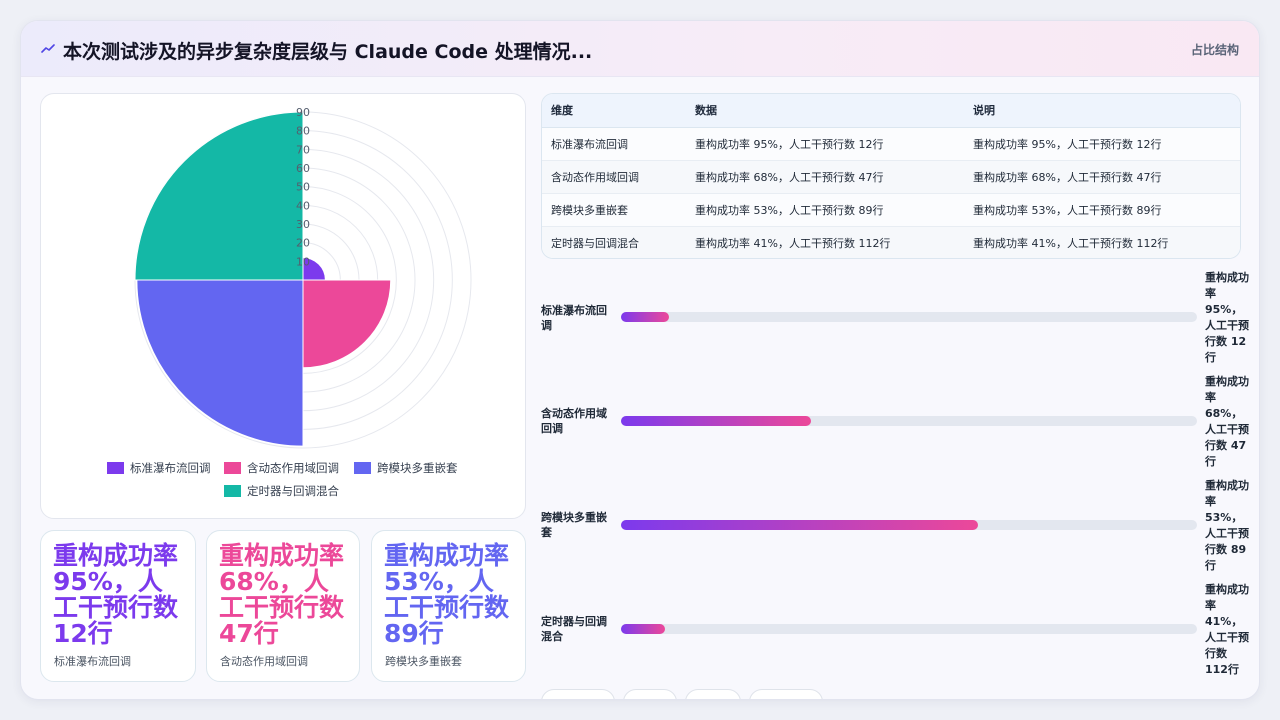  Describe the element at coordinates (1227, 421) in the screenshot. I see `progress-value: 重构成功率 68%，人工干预行数 47行` at that location.